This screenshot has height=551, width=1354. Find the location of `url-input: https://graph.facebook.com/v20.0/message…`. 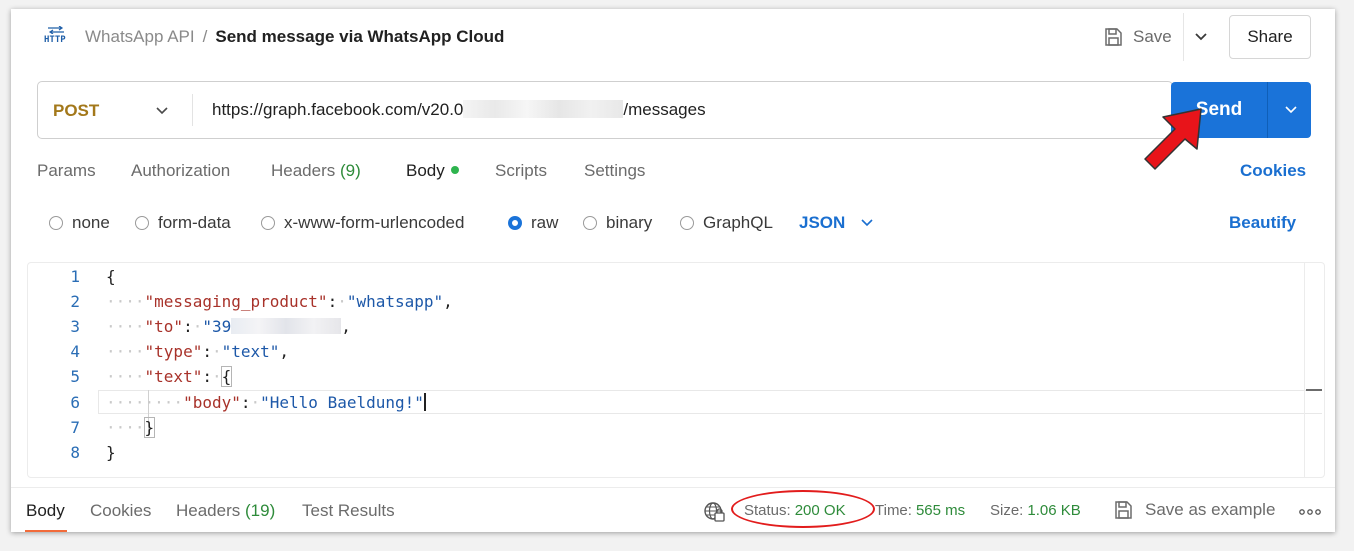

url-input: https://graph.facebook.com/v20.0/message… is located at coordinates (459, 110).